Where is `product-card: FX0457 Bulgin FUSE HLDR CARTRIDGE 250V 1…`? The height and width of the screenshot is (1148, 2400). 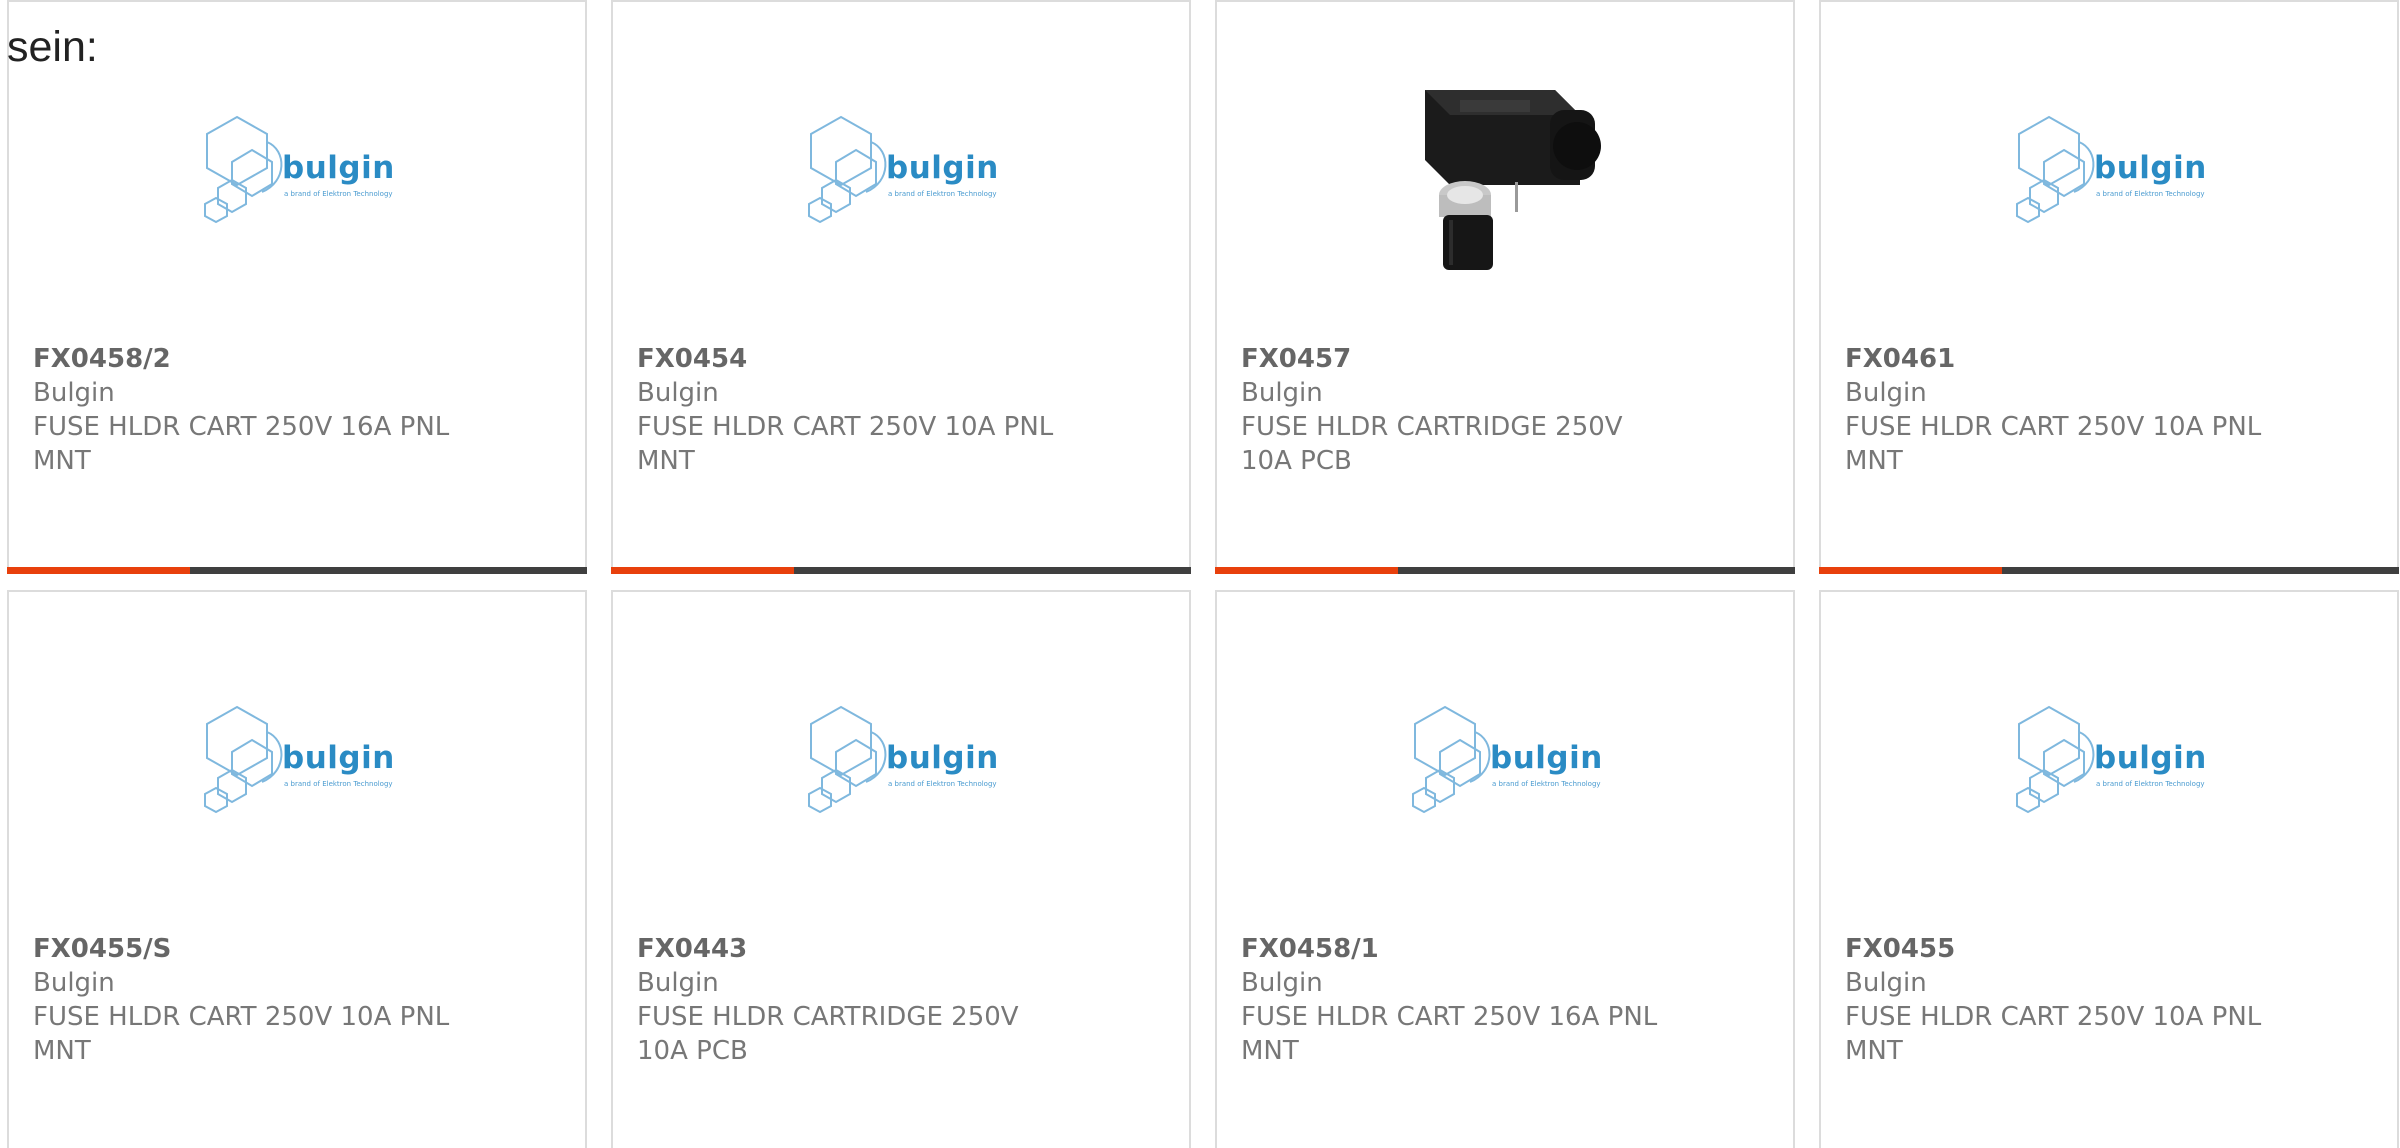 product-card: FX0457 Bulgin FUSE HLDR CARTRIDGE 250V 1… is located at coordinates (1505, 287).